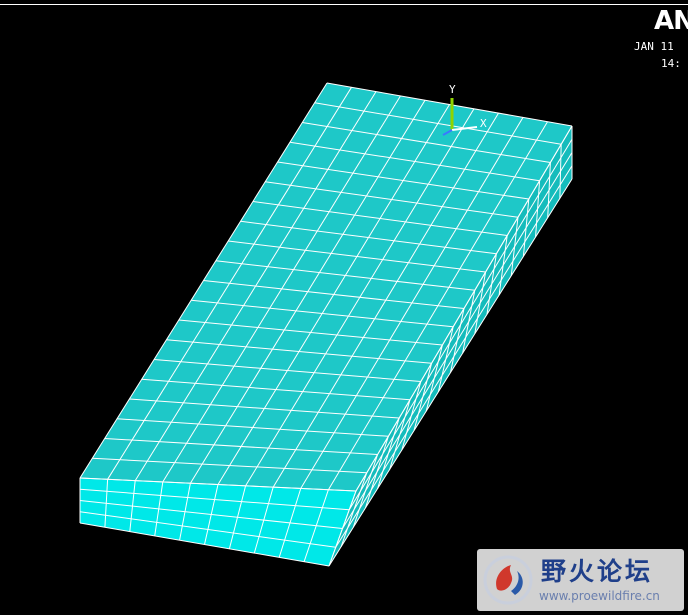 This screenshot has height=615, width=688. Describe the element at coordinates (599, 596) in the screenshot. I see `watermark-url: www.proewildfire.cn` at that location.